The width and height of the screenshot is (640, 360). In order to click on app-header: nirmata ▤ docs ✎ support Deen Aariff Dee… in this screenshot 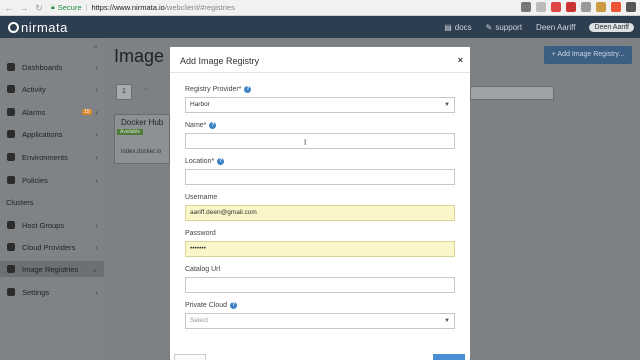, I will do `click(320, 27)`.